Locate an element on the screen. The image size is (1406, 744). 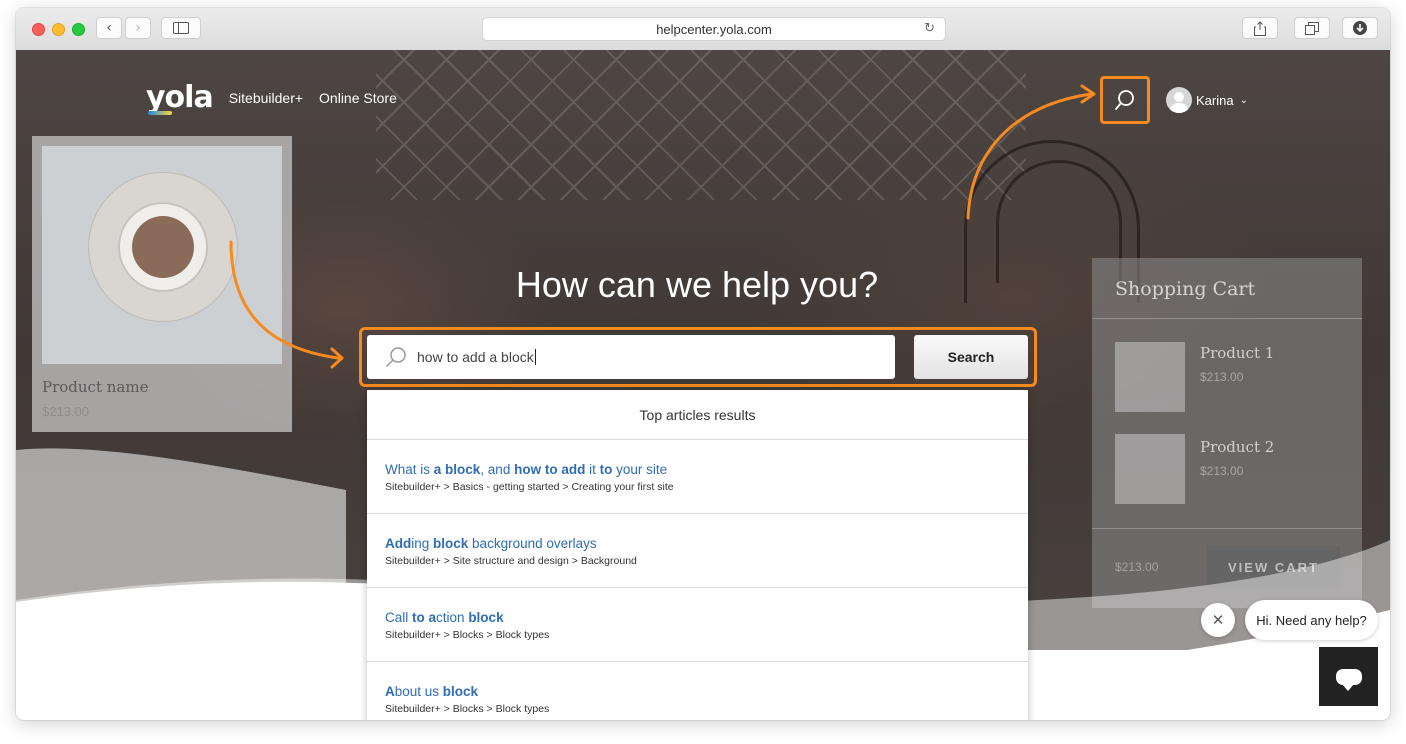
chat-launcher-button is located at coordinates (1348, 676).